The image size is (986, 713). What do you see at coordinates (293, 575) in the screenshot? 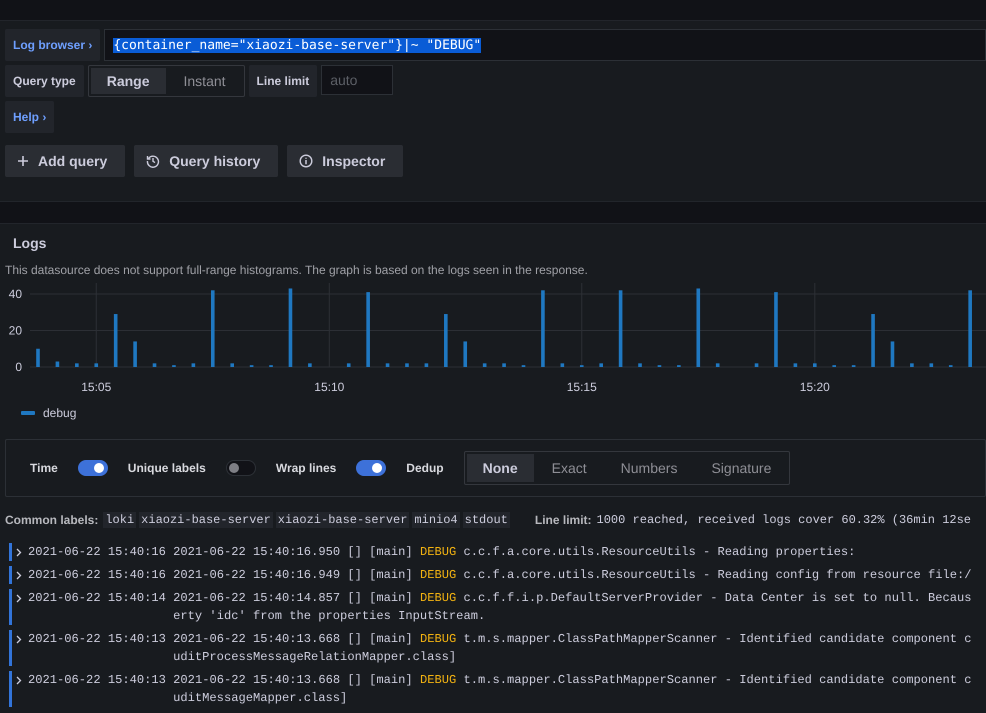
I see `log-prefix: 2021-06-22 15:40:16.949 [] [main]` at bounding box center [293, 575].